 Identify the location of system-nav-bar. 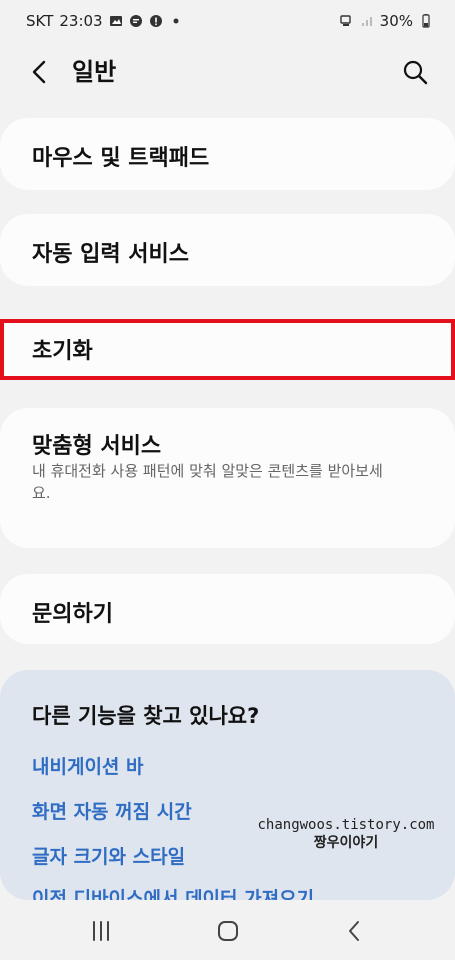
(227, 930).